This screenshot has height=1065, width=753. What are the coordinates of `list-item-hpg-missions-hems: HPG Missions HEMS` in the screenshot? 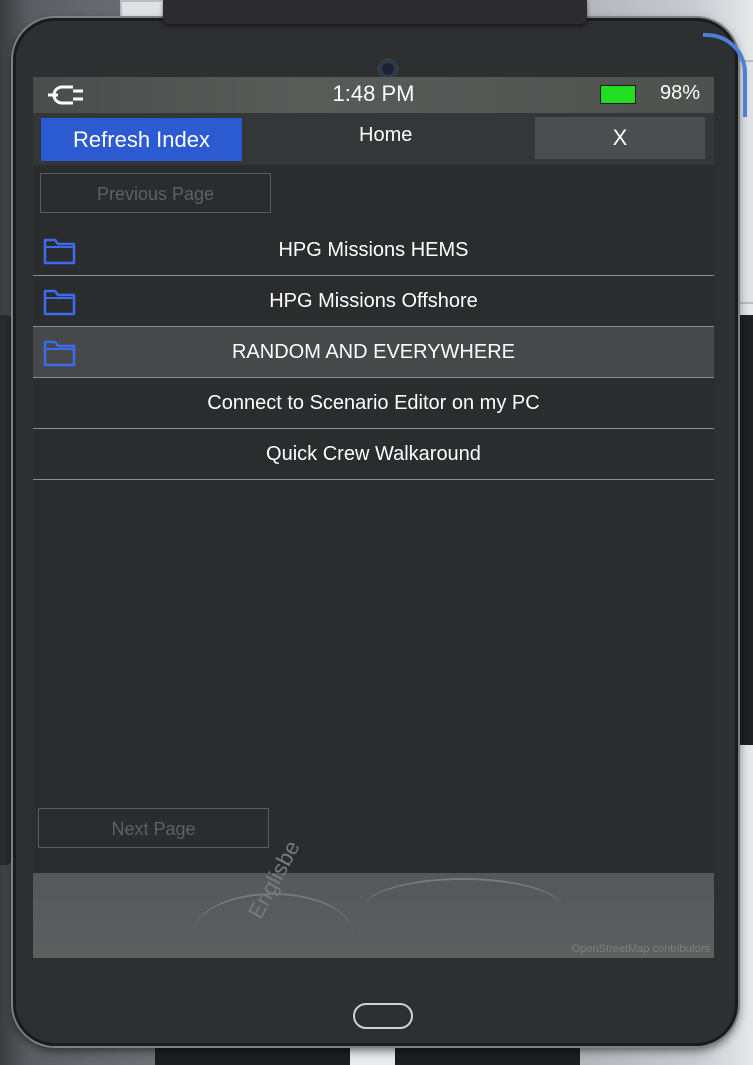 It's located at (373, 250).